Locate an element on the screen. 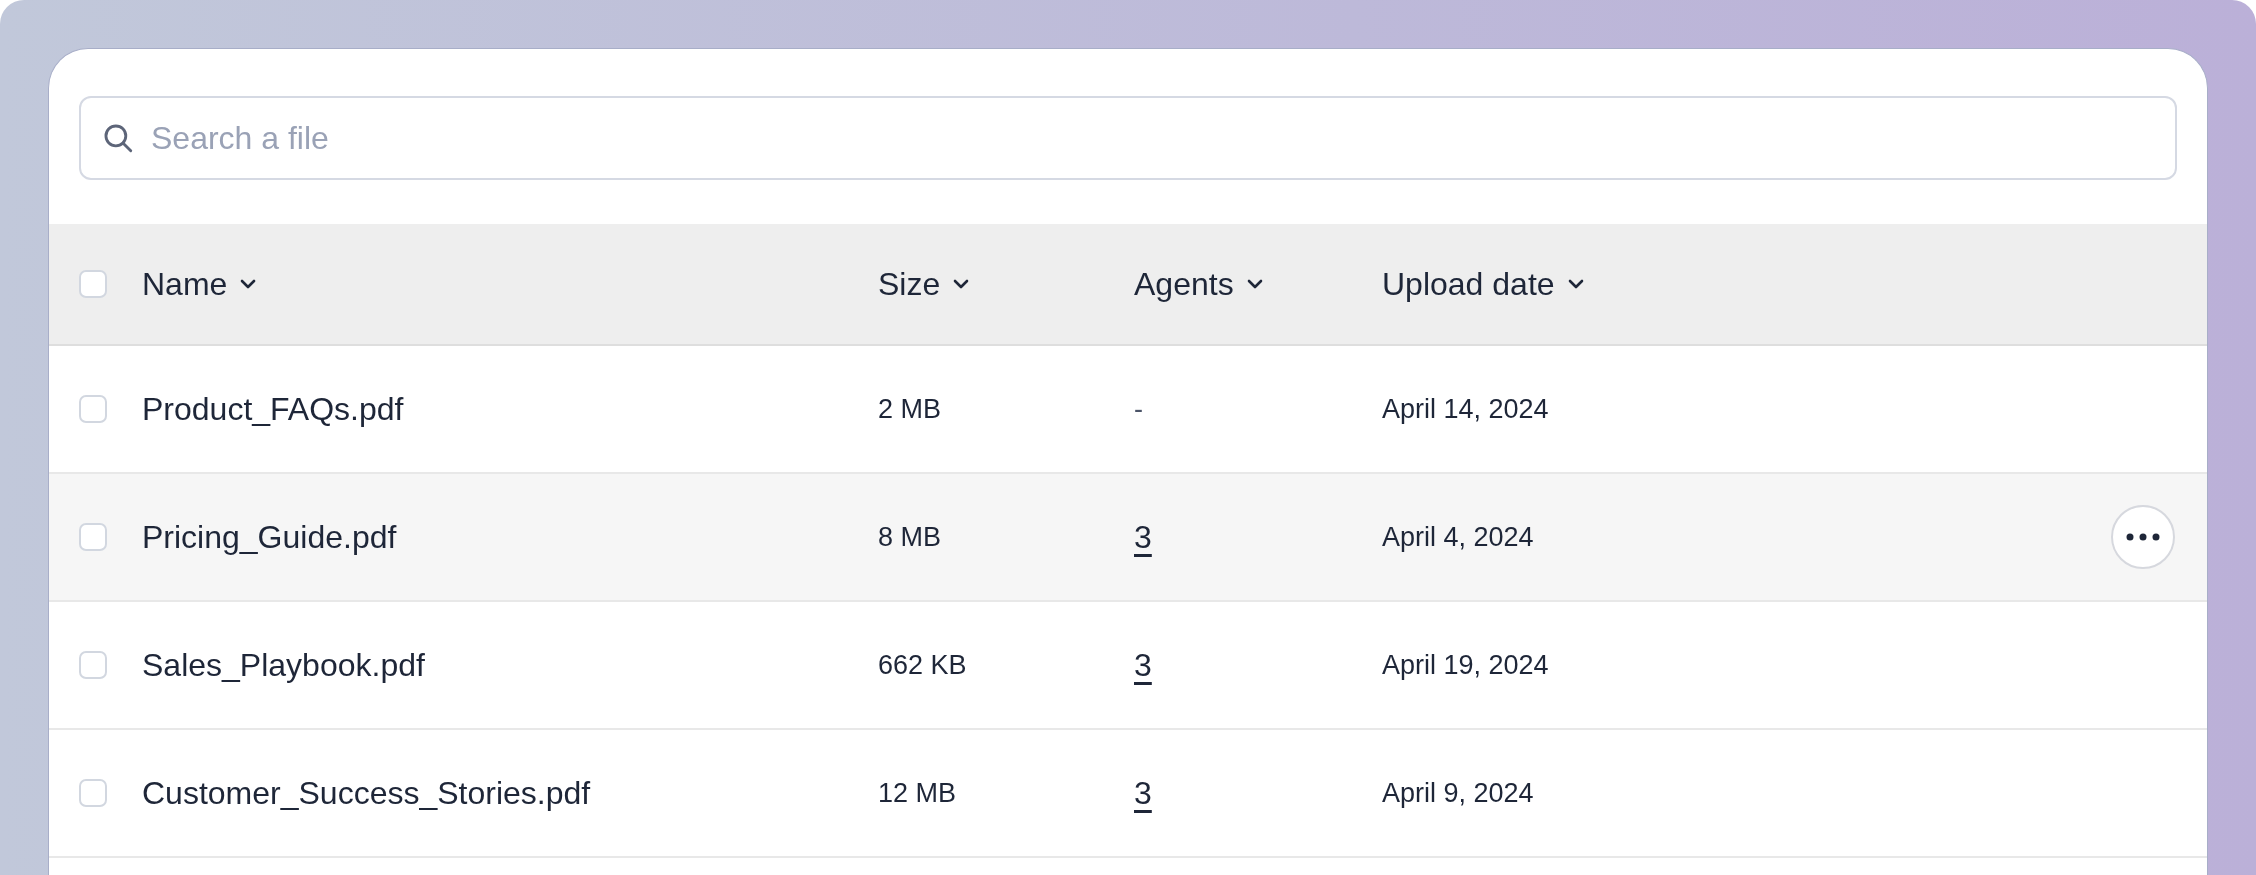 This screenshot has width=2256, height=875. upload-date: April 14, 2024 is located at coordinates (1466, 409).